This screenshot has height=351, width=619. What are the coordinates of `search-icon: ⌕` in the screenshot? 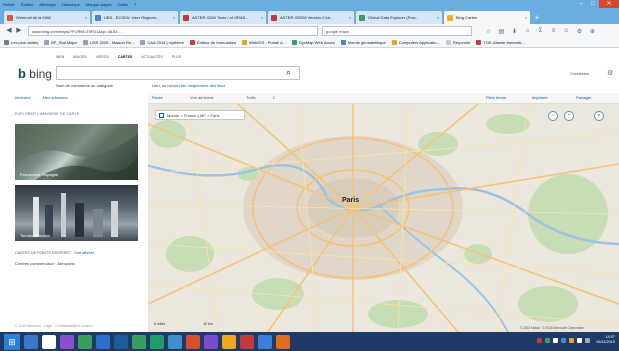 It's located at (288, 72).